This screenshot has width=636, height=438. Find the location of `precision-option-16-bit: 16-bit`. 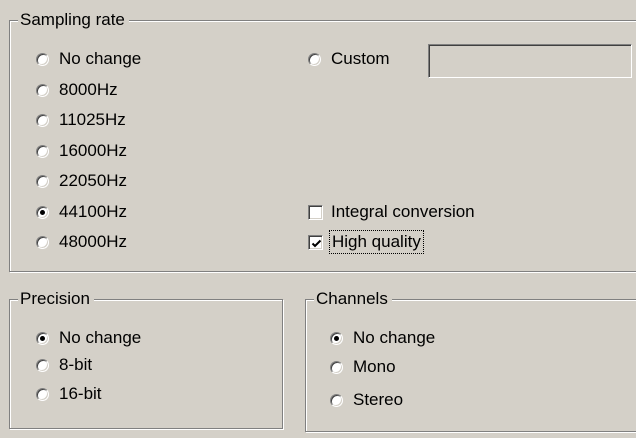

precision-option-16-bit: 16-bit is located at coordinates (69, 394).